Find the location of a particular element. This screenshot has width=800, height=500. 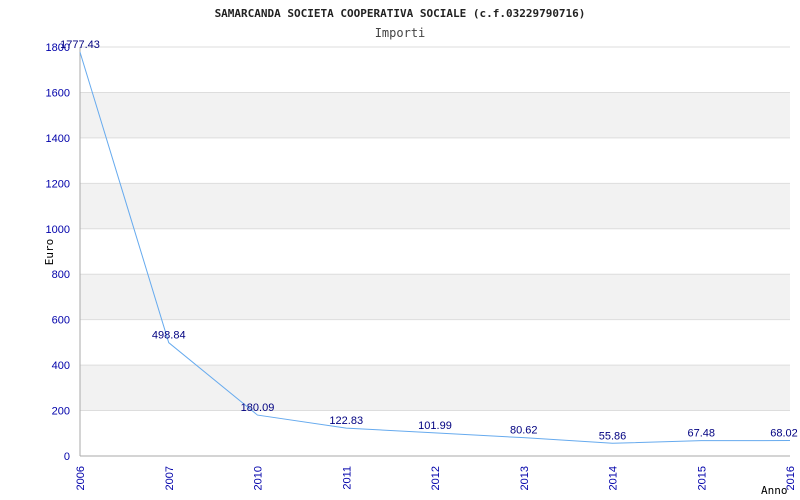

data-label: 80.62 is located at coordinates (524, 431).